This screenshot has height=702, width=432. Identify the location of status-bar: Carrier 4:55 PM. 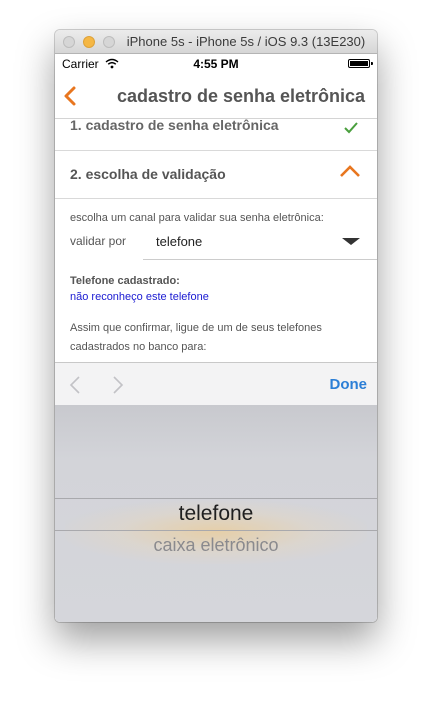
(216, 64).